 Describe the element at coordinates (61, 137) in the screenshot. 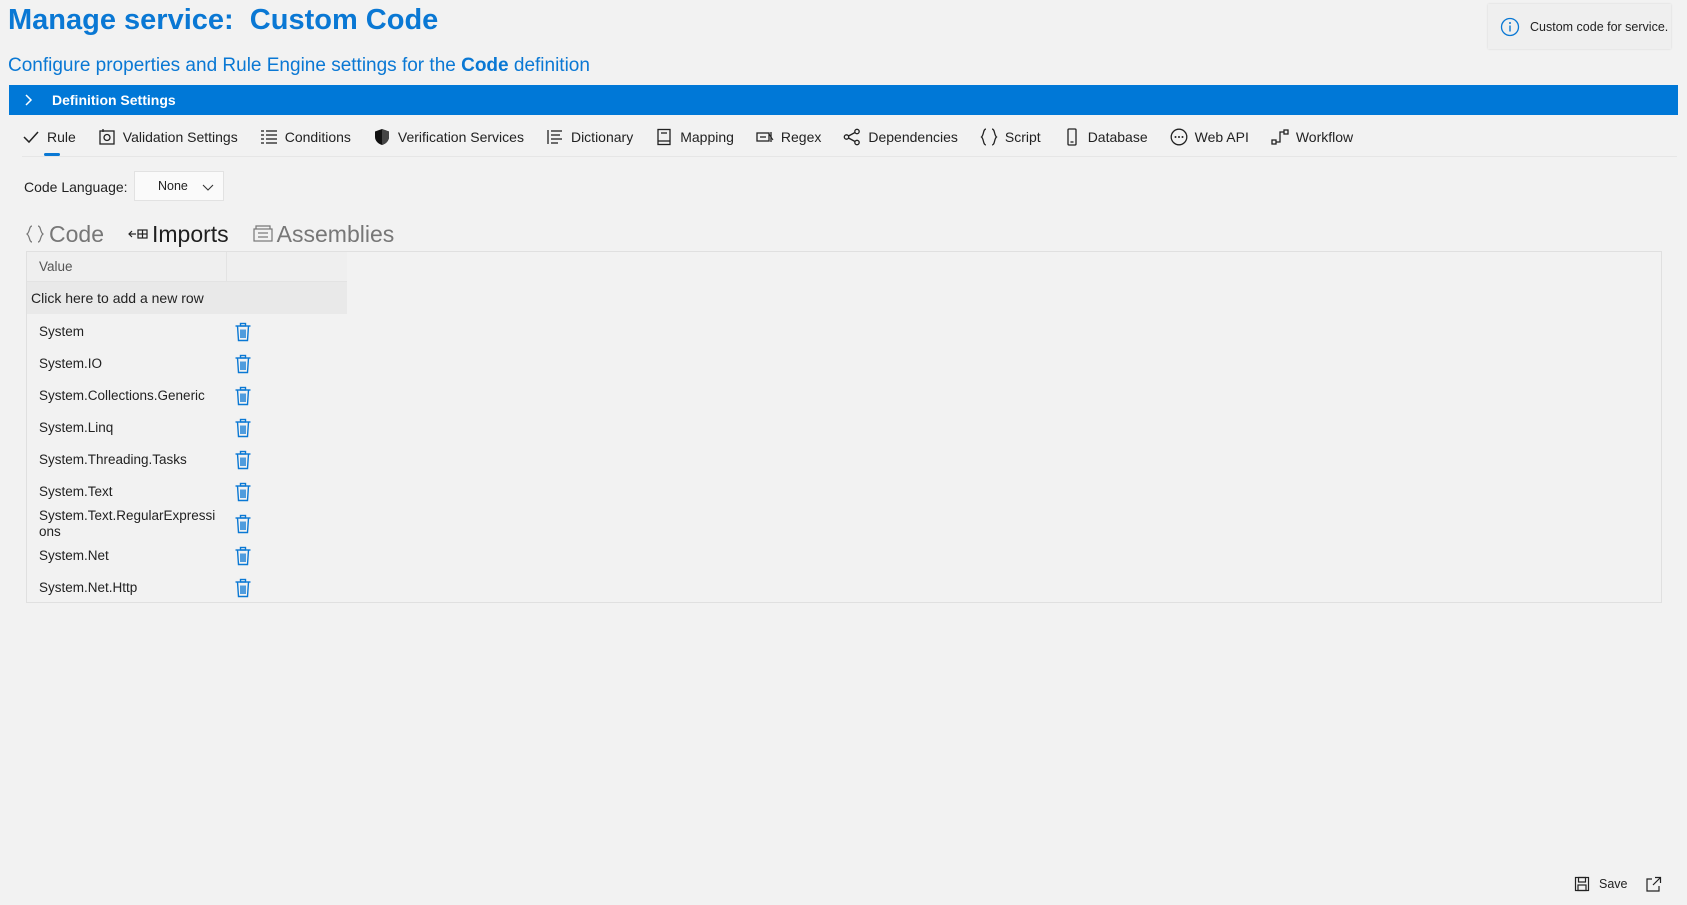

I see `tool-label: Rule` at that location.